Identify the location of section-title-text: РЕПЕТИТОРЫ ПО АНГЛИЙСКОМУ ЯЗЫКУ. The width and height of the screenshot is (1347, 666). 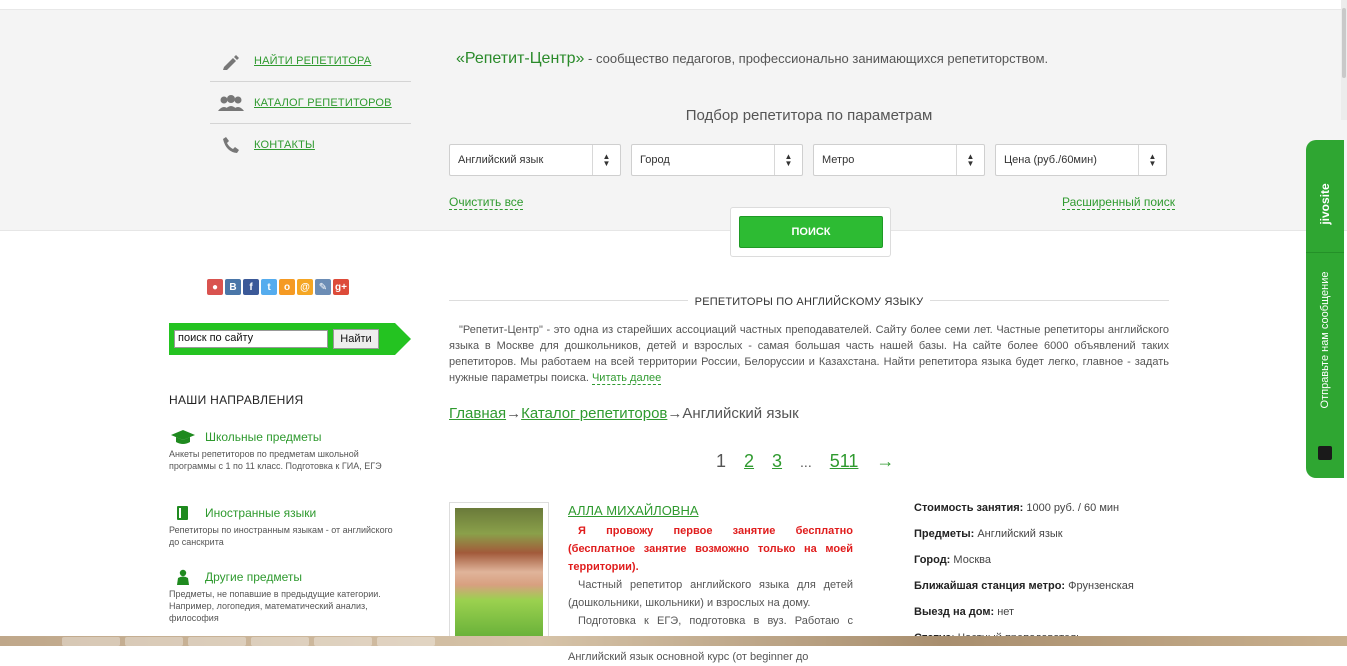
(809, 302).